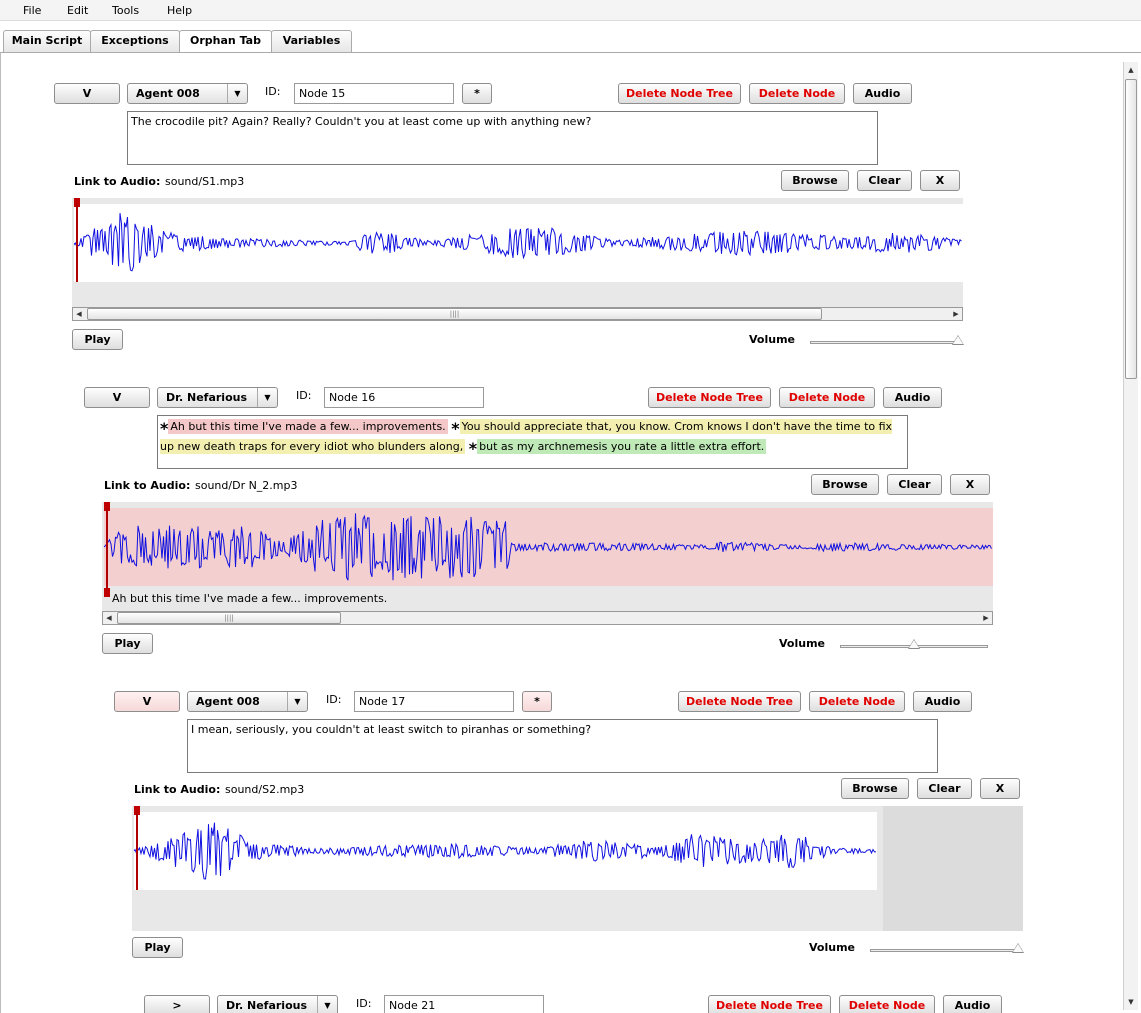 This screenshot has width=1141, height=1013. Describe the element at coordinates (32, 10) in the screenshot. I see `menu-file: File` at that location.